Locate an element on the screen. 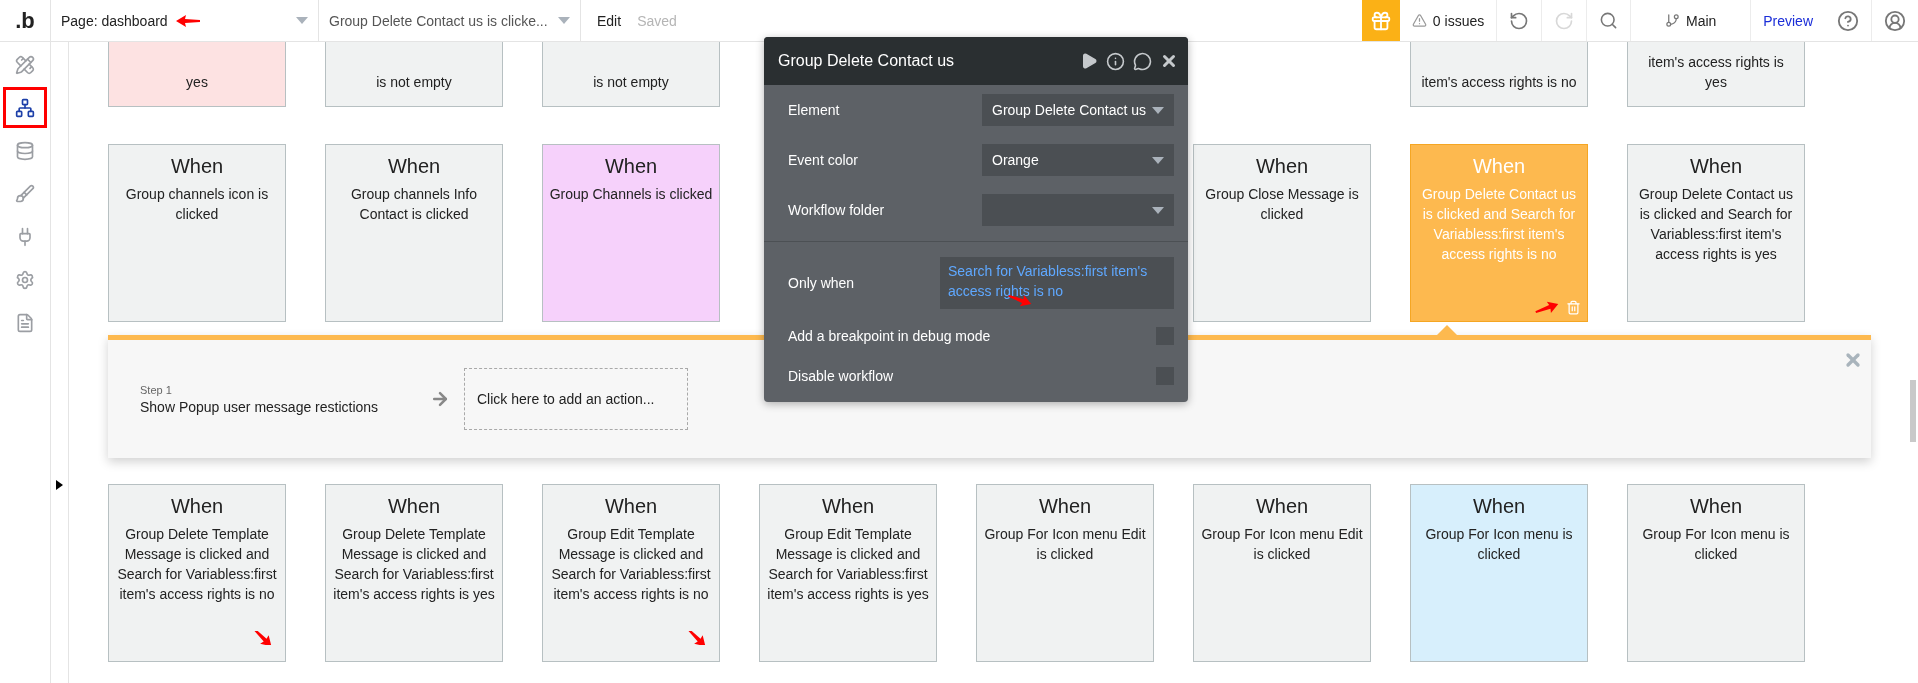  issues-button: 0 issues is located at coordinates (1448, 20).